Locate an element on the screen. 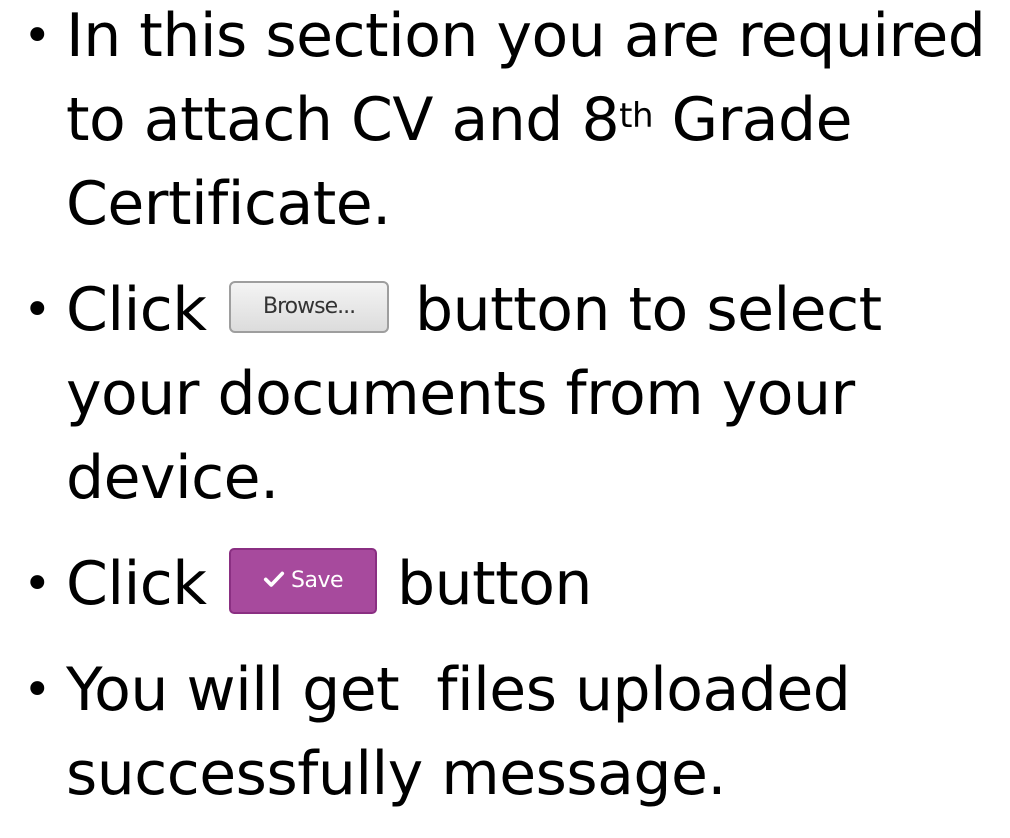 The image size is (1010, 838). bullet-text-continued: button is located at coordinates (494, 584).